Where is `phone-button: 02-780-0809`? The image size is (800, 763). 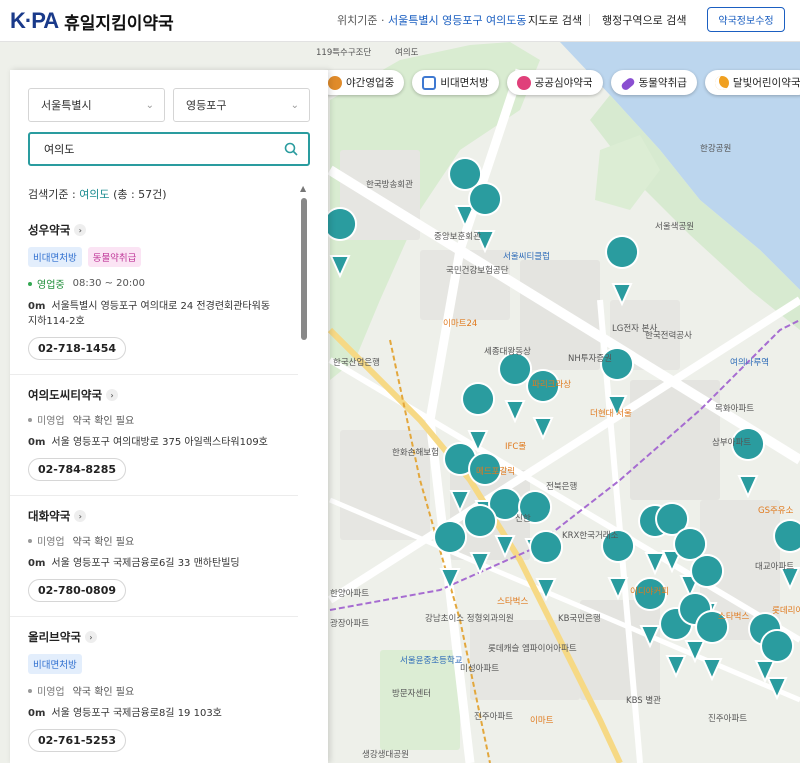
phone-button: 02-780-0809 is located at coordinates (77, 590).